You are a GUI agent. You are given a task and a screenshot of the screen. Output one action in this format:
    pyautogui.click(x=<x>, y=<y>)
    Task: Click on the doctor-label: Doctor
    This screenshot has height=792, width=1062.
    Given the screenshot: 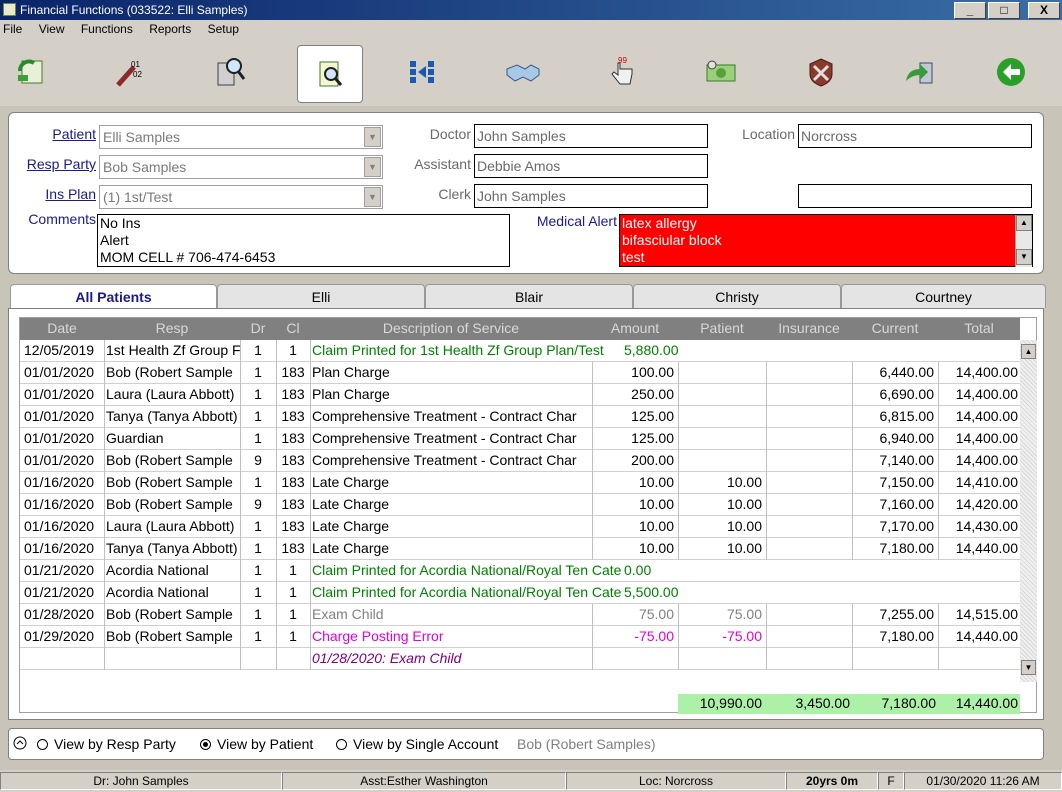 What is the action you would take?
    pyautogui.click(x=450, y=134)
    